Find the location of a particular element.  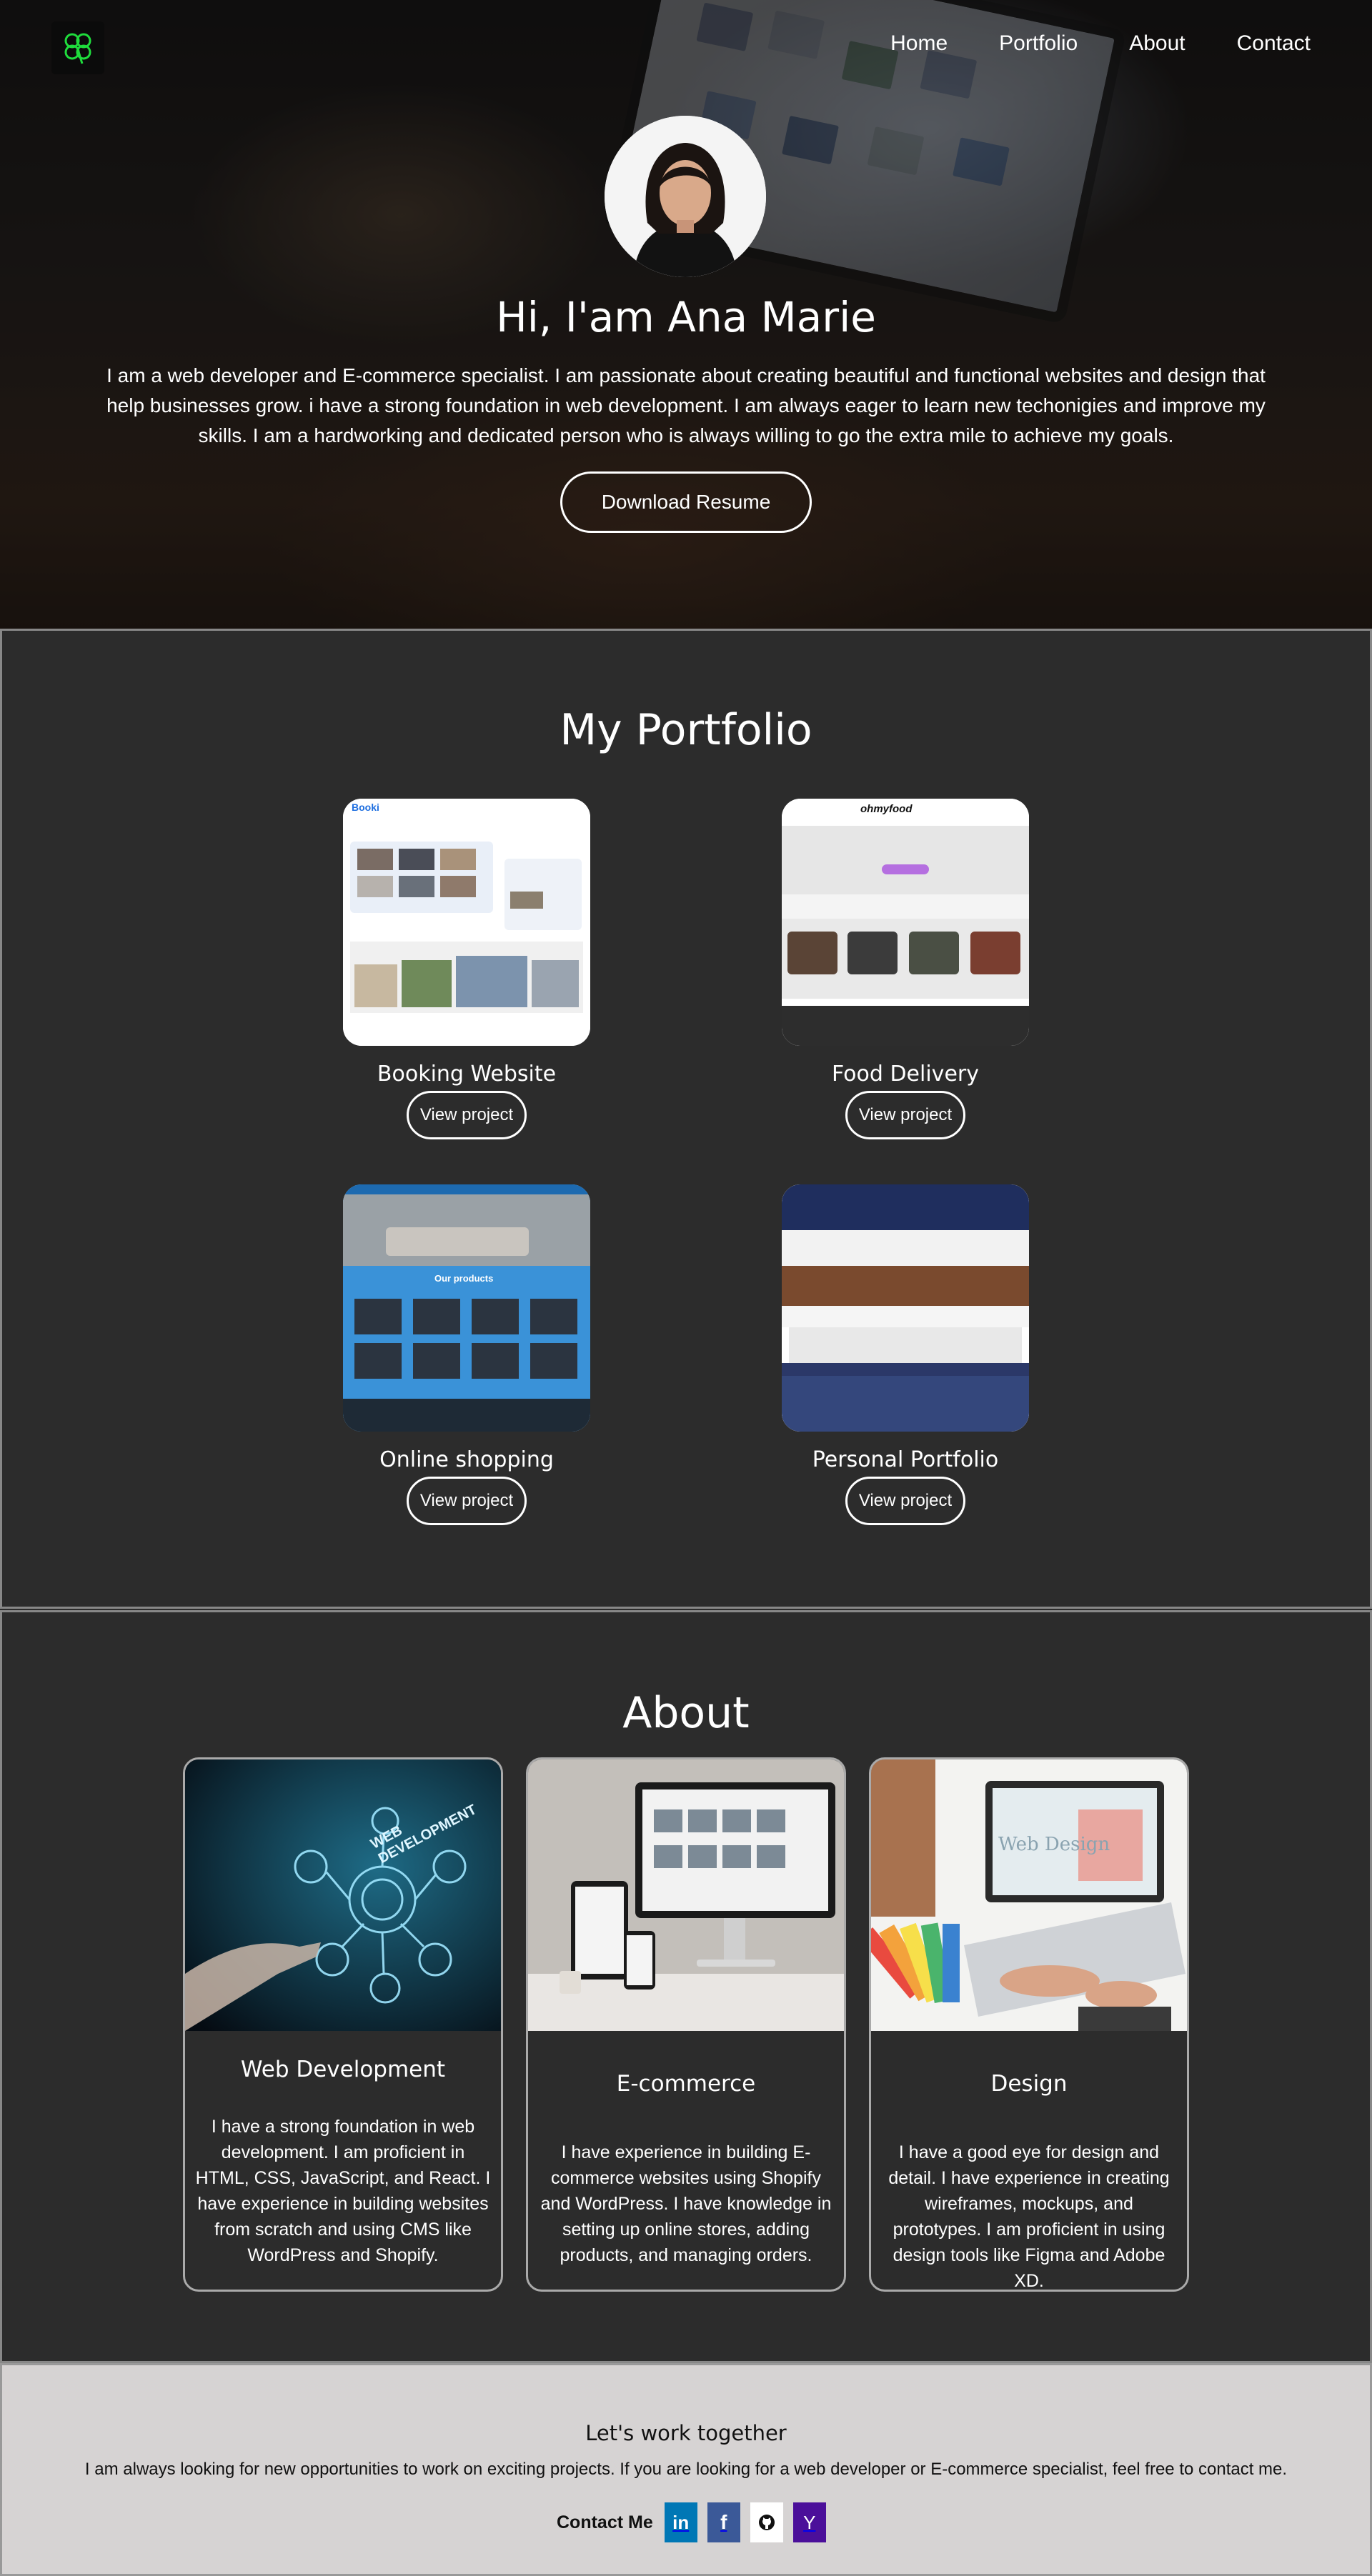

our-products-text: Our products is located at coordinates (464, 1278).